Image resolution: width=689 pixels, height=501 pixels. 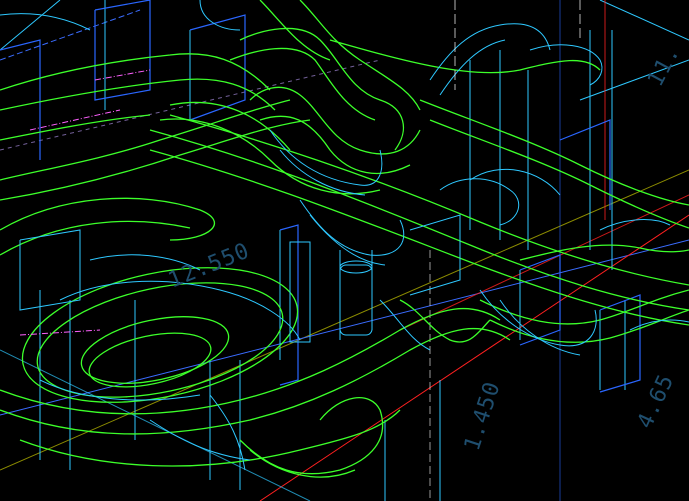 I want to click on dimension-label-1450: 1.450, so click(x=483, y=415).